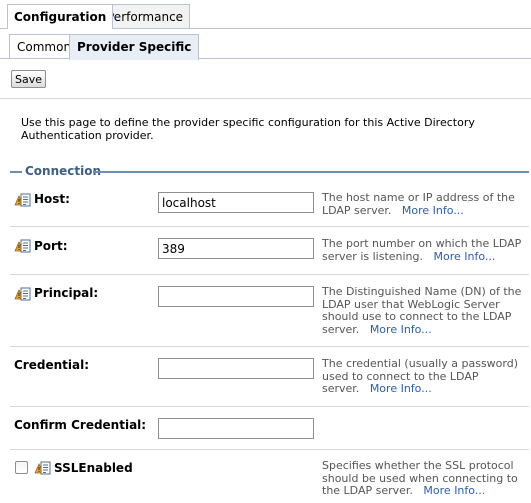 This screenshot has width=531, height=503. What do you see at coordinates (93, 468) in the screenshot?
I see `ssl-enabled-label: SSLEnabled` at bounding box center [93, 468].